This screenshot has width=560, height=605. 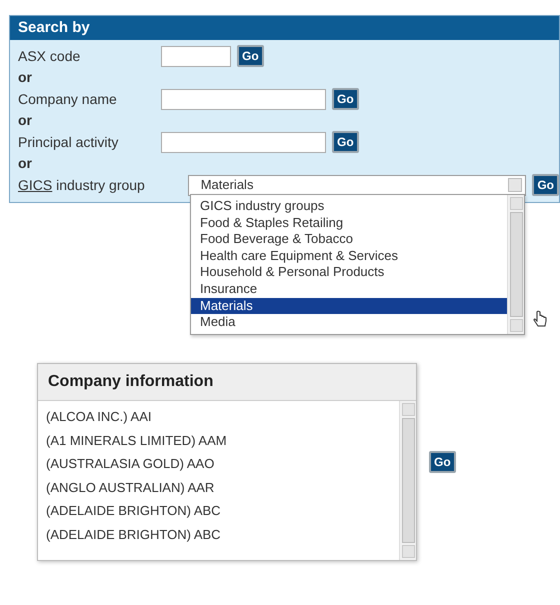 I want to click on dropdown-option: Materials, so click(x=349, y=306).